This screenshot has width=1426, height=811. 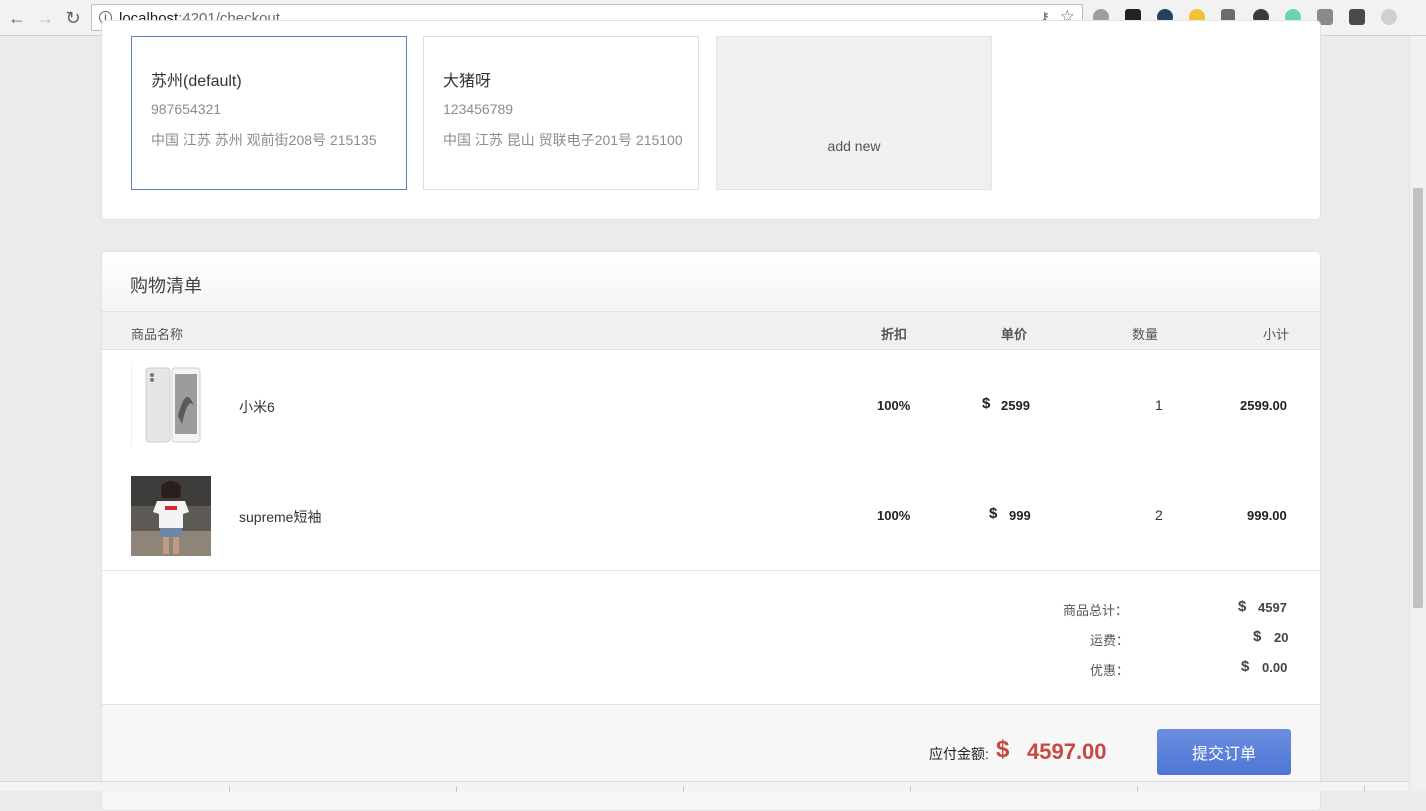 I want to click on column-discount: 折扣, so click(x=894, y=334).